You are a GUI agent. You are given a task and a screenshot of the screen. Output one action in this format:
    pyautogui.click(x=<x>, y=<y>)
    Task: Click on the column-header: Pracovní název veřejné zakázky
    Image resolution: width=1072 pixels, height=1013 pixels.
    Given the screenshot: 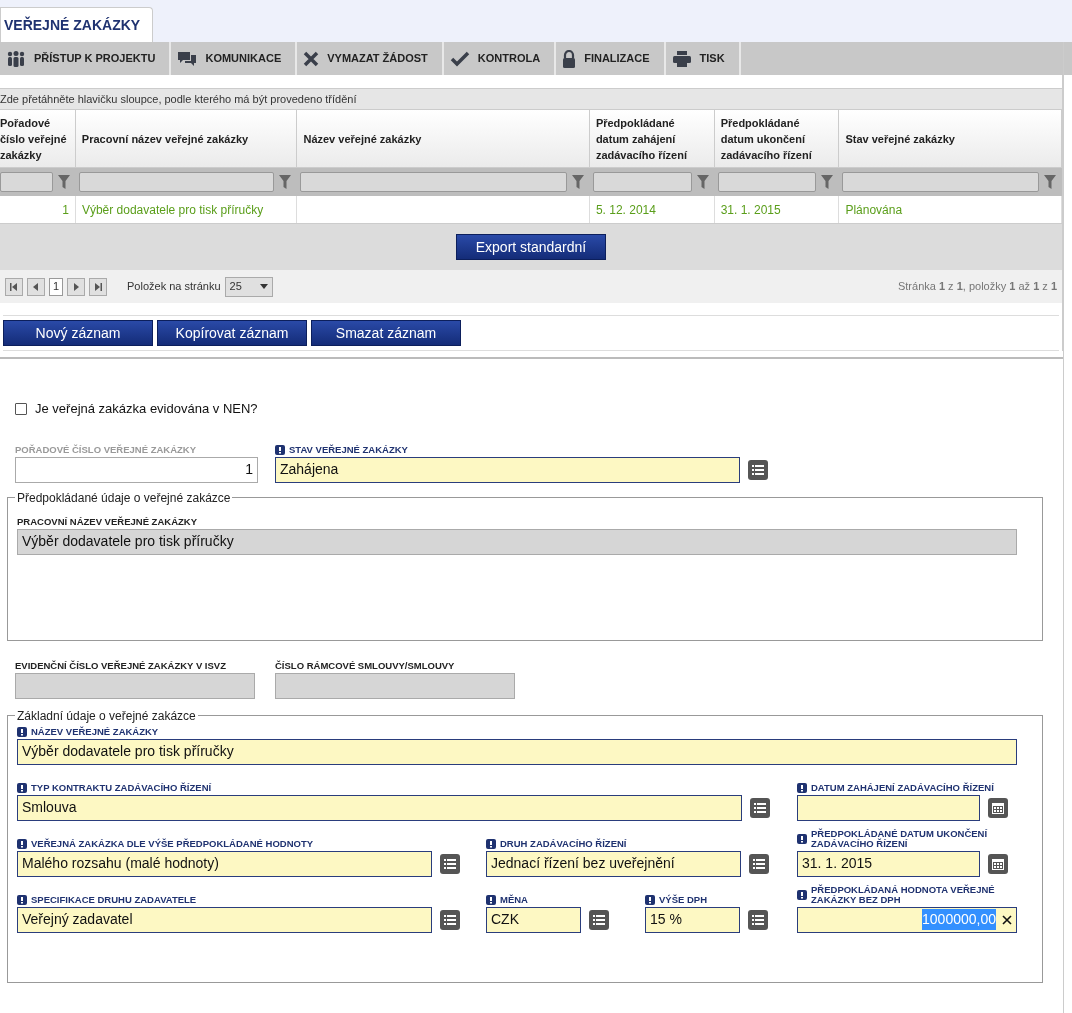 What is the action you would take?
    pyautogui.click(x=186, y=138)
    